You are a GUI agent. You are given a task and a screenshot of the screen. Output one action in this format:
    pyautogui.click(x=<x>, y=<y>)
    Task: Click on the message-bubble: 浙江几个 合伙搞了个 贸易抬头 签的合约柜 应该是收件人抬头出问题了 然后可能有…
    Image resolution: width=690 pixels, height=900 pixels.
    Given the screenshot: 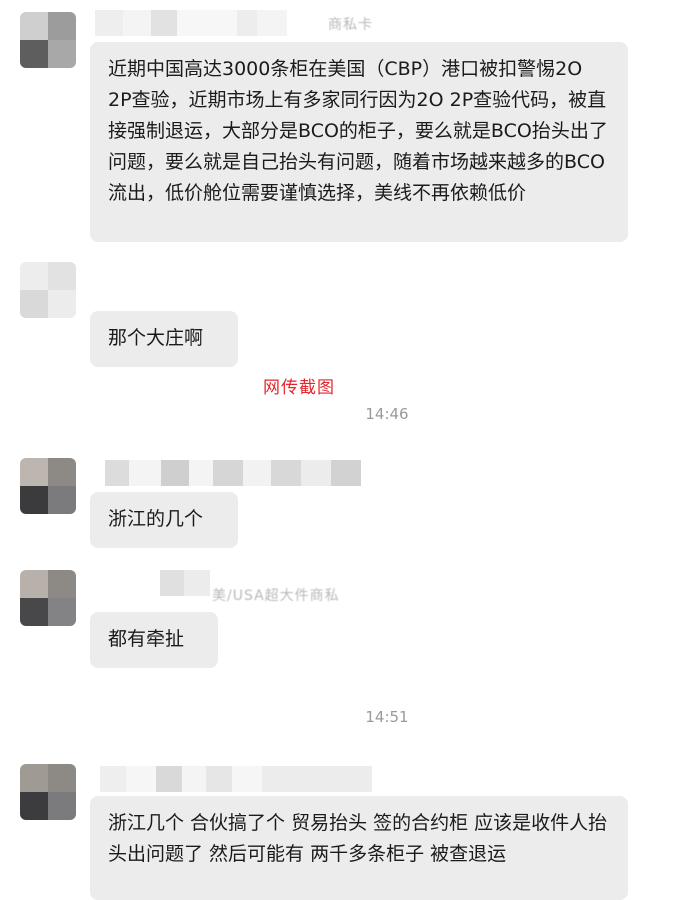 What is the action you would take?
    pyautogui.click(x=359, y=848)
    